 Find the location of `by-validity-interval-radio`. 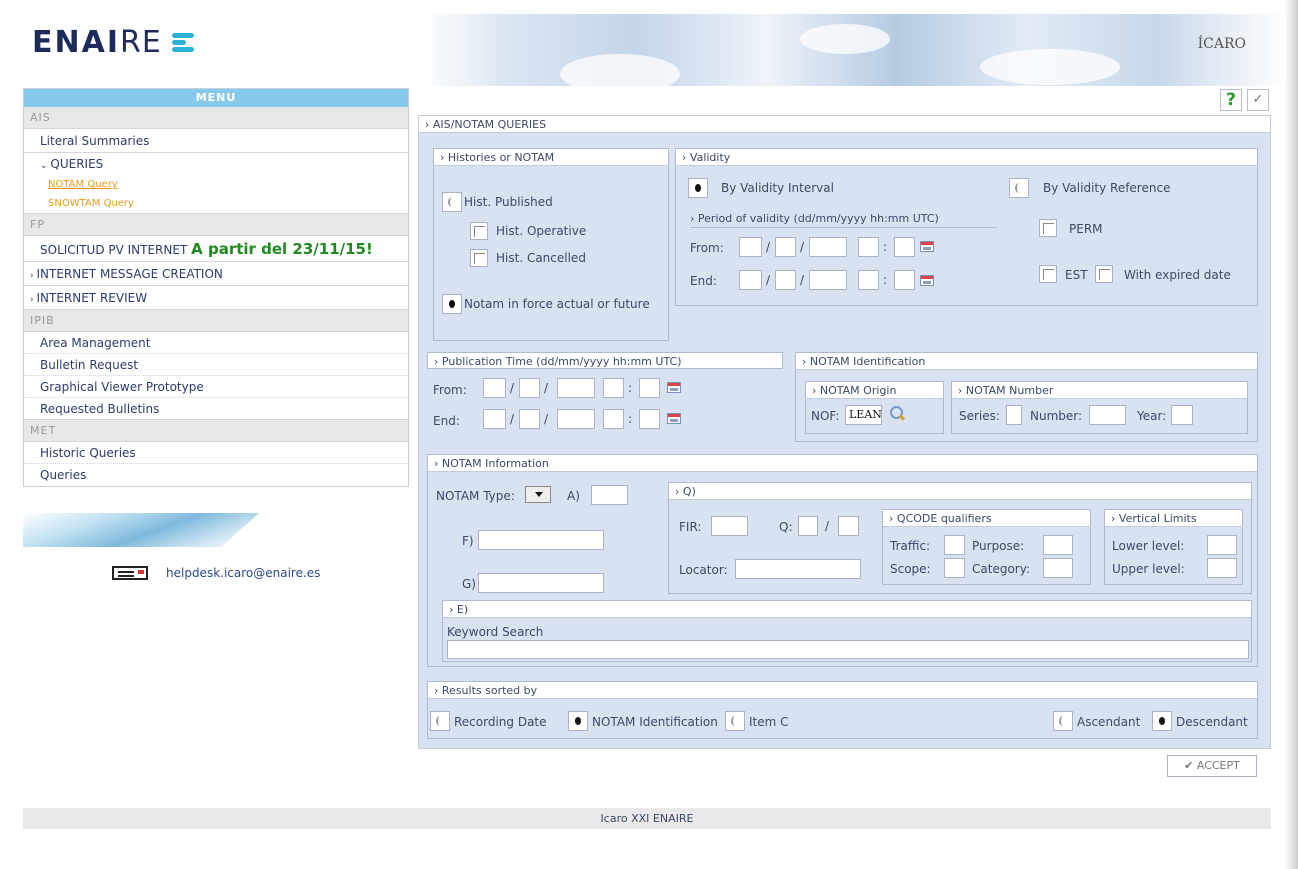

by-validity-interval-radio is located at coordinates (698, 188).